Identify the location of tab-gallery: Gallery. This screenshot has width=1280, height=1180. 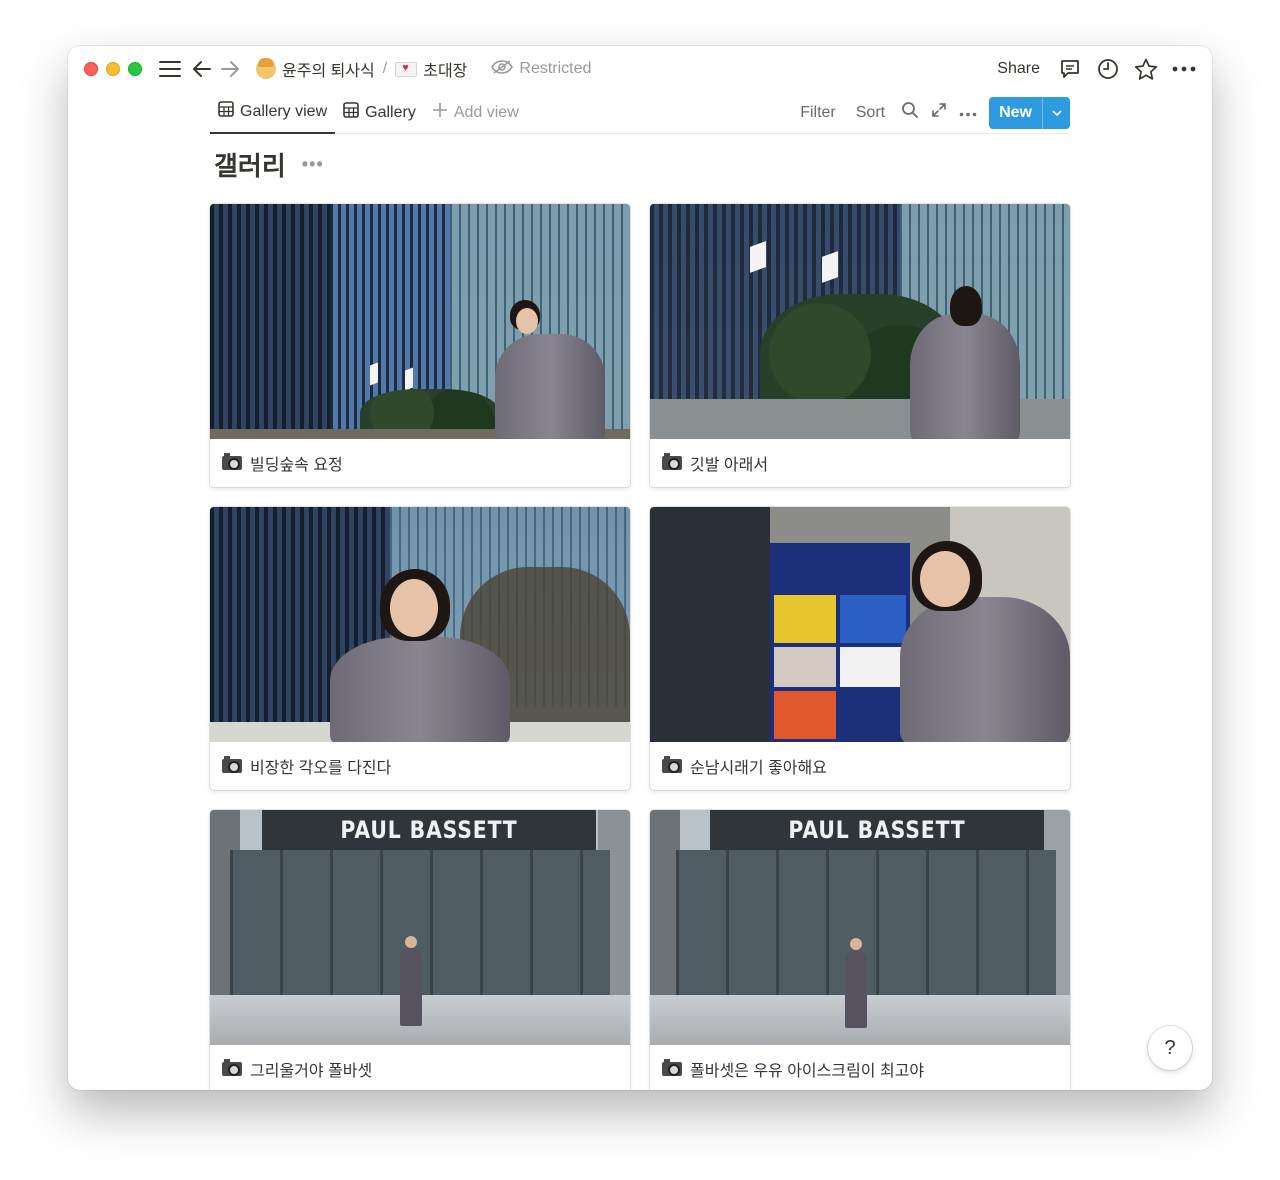
(379, 113).